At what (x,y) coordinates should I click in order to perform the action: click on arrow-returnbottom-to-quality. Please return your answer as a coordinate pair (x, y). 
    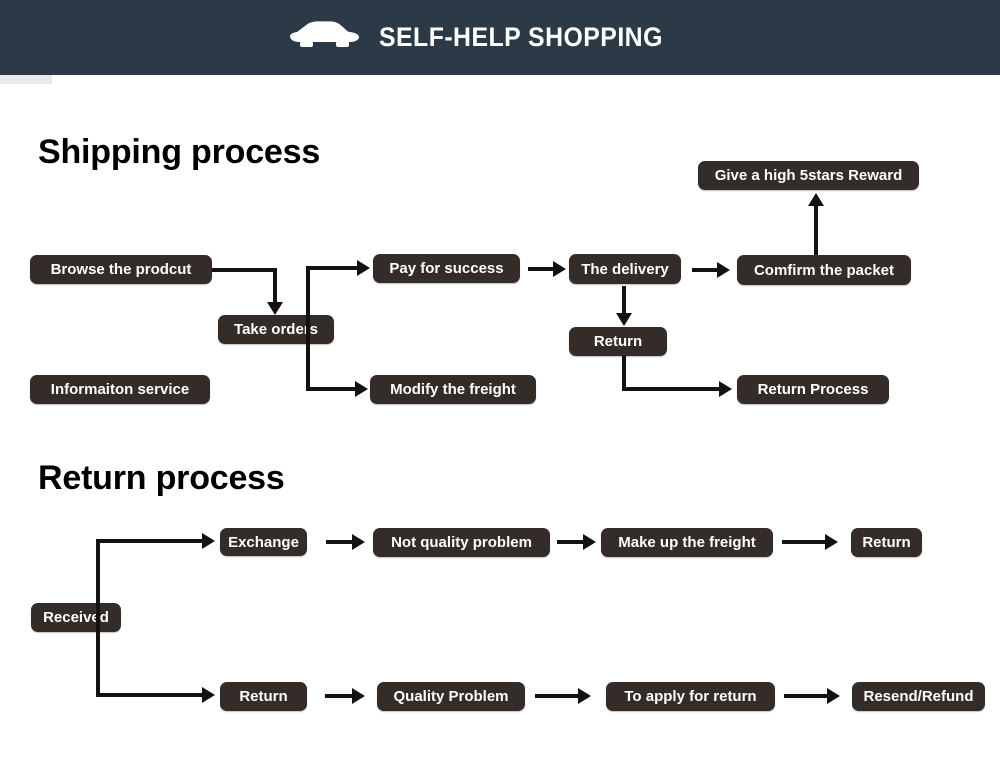
    Looking at the image, I should click on (358, 696).